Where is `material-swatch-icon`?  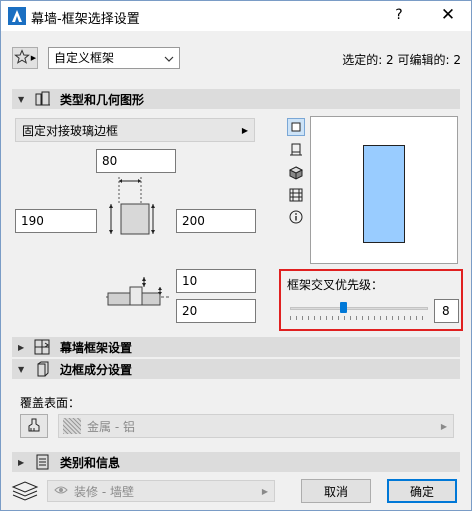 material-swatch-icon is located at coordinates (72, 426).